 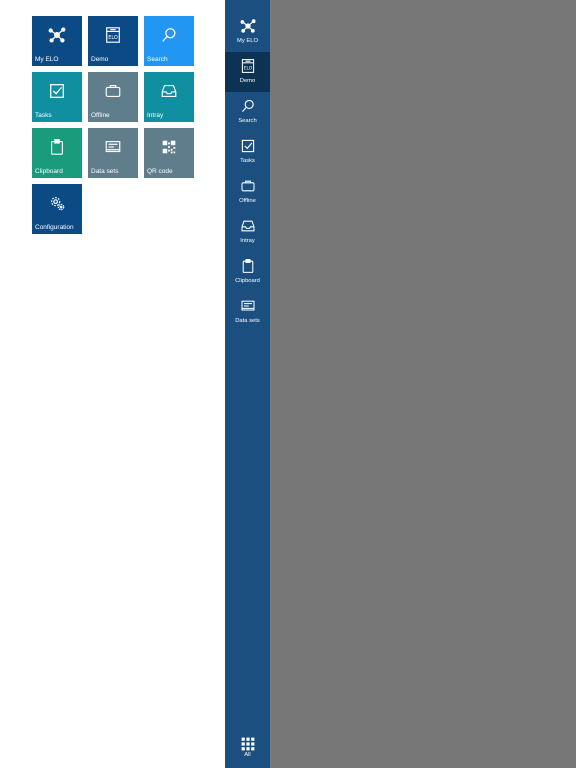 What do you see at coordinates (247, 241) in the screenshot?
I see `sidebar-item-label: Intray` at bounding box center [247, 241].